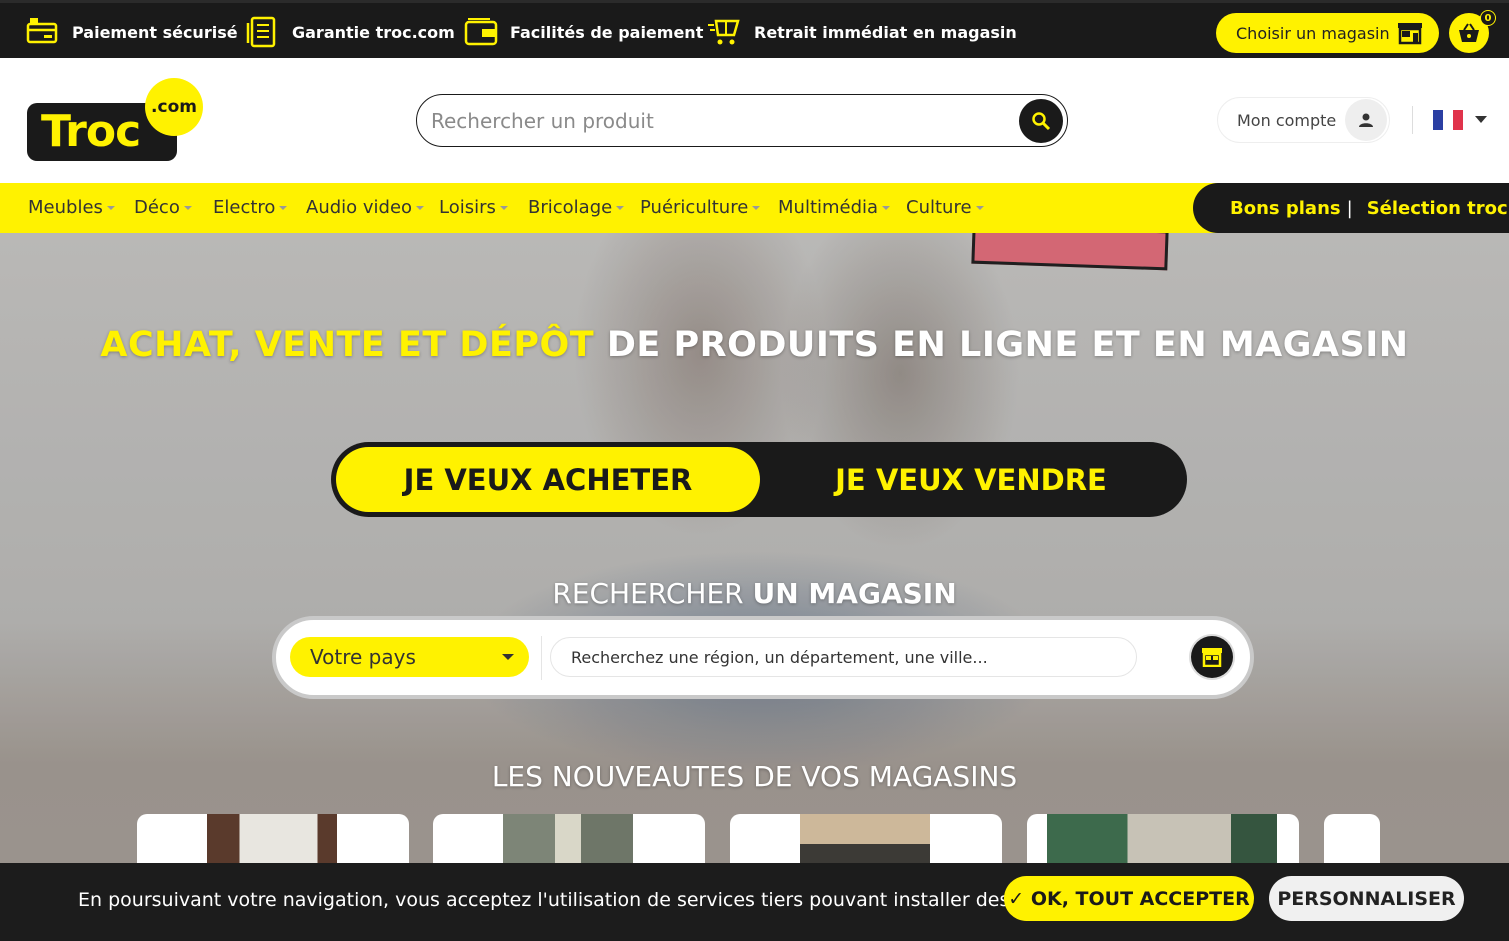 This screenshot has height=941, width=1509. I want to click on nav-item-deco: Déco, so click(163, 207).